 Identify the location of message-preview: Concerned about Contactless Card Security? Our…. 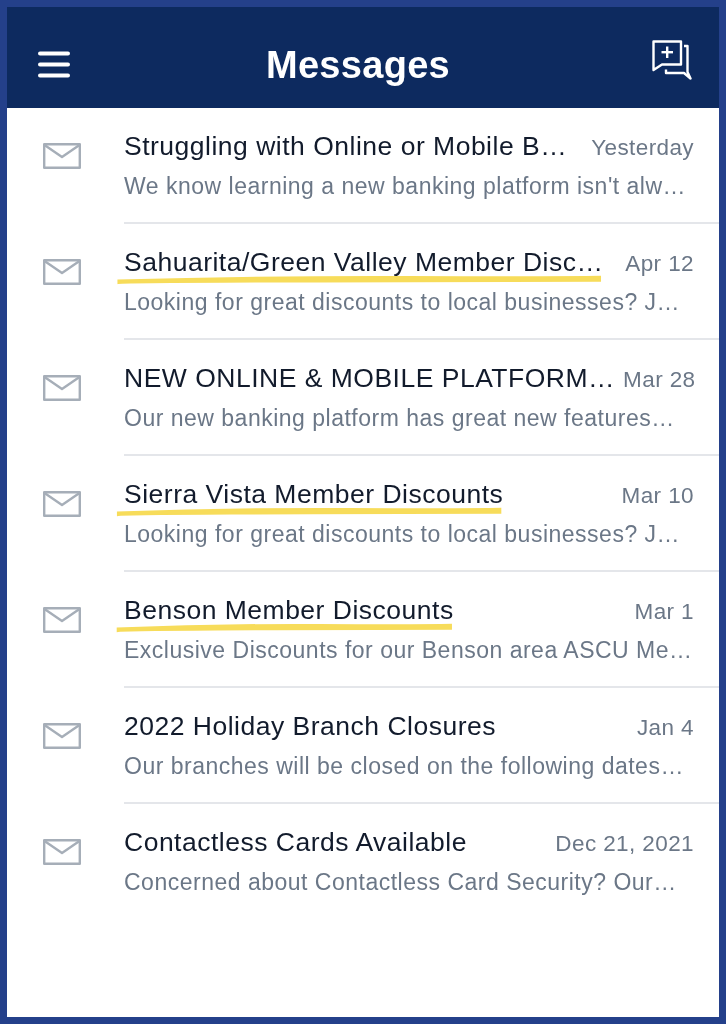
(401, 882).